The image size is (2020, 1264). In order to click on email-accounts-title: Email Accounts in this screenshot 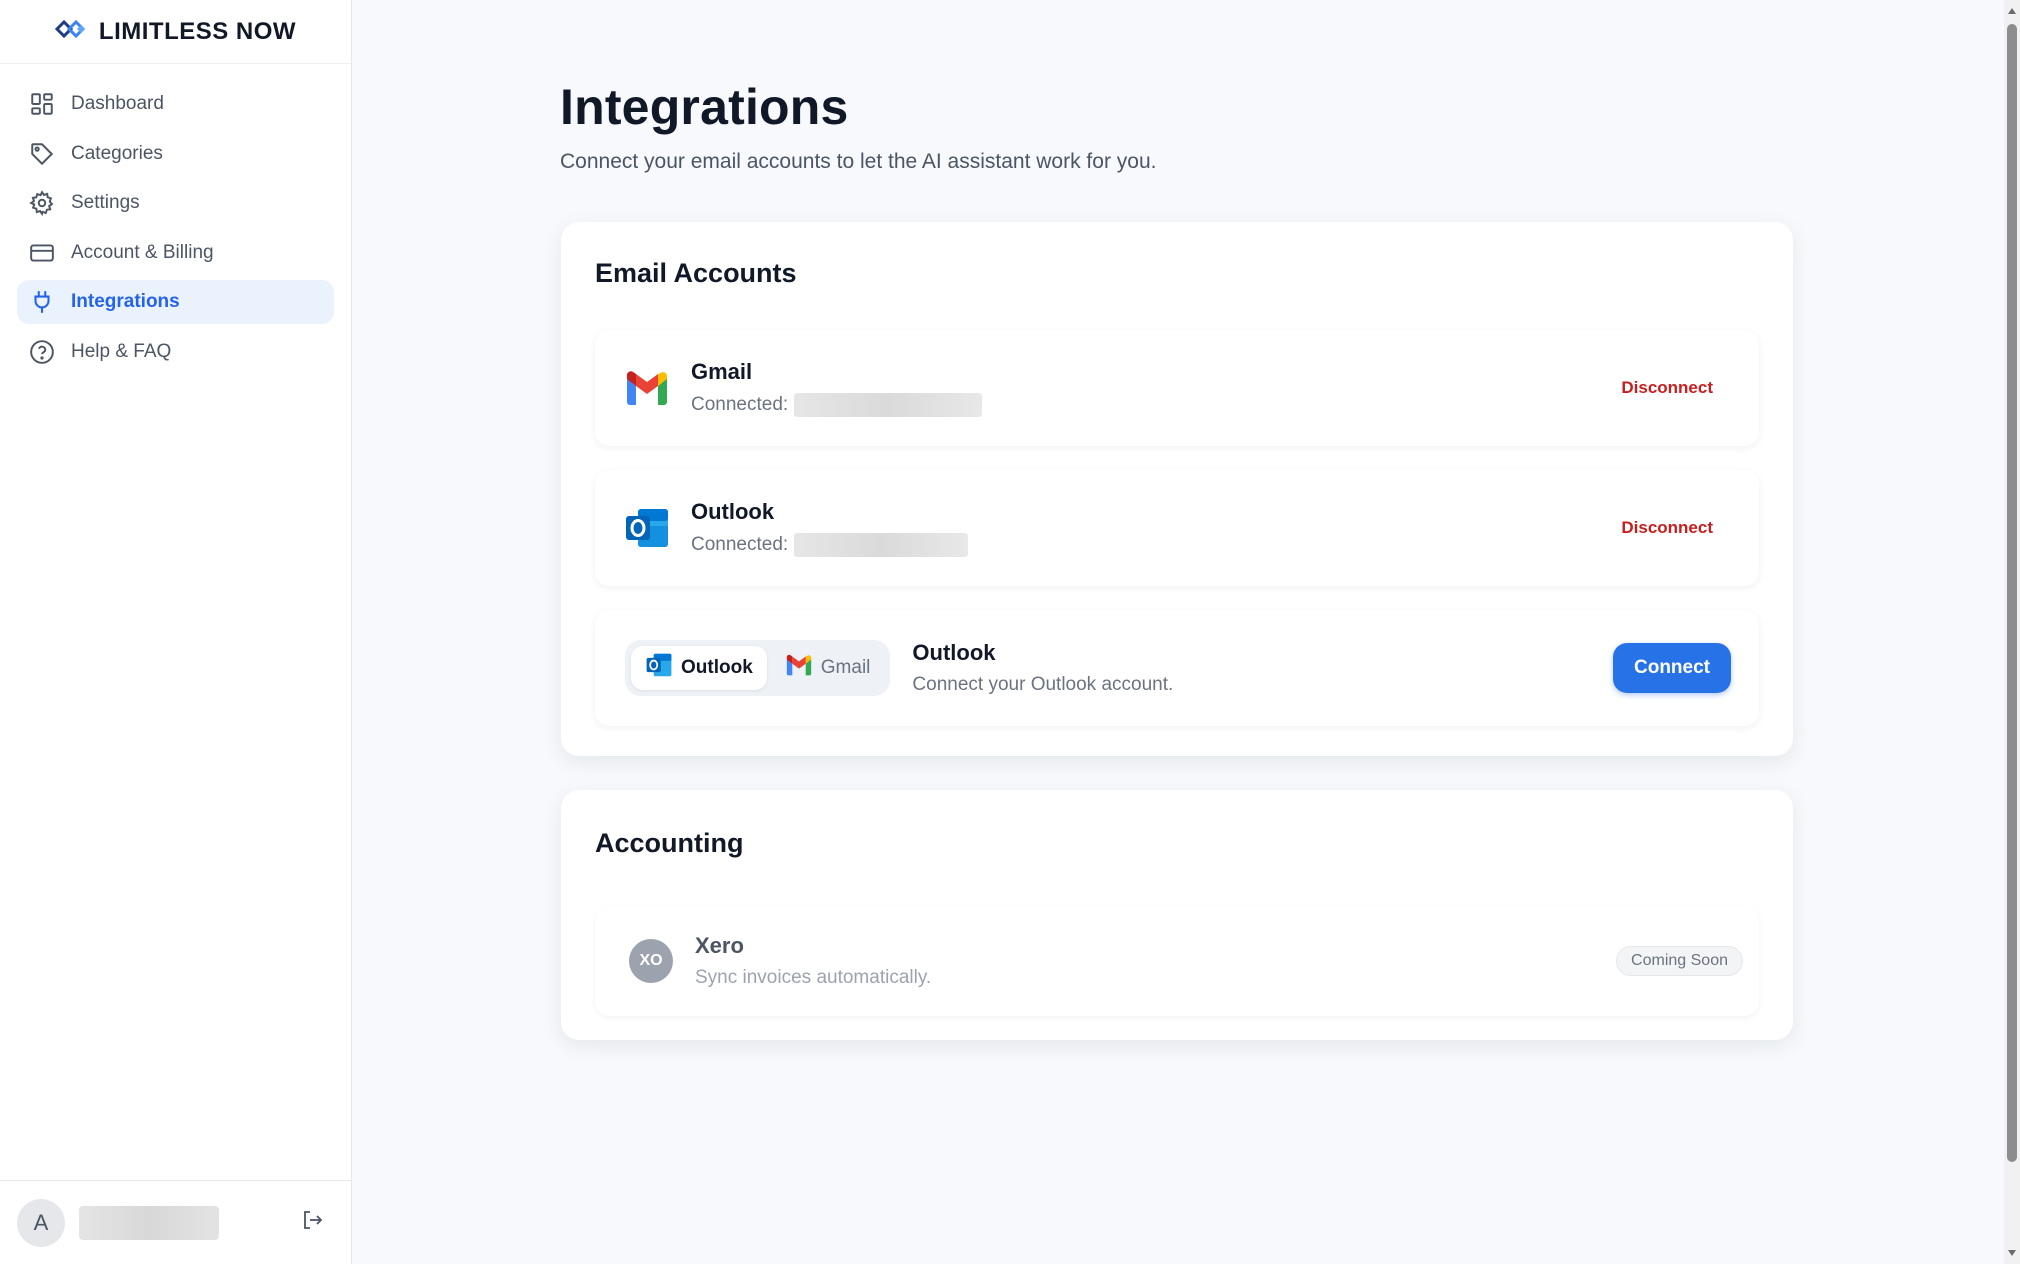, I will do `click(696, 273)`.